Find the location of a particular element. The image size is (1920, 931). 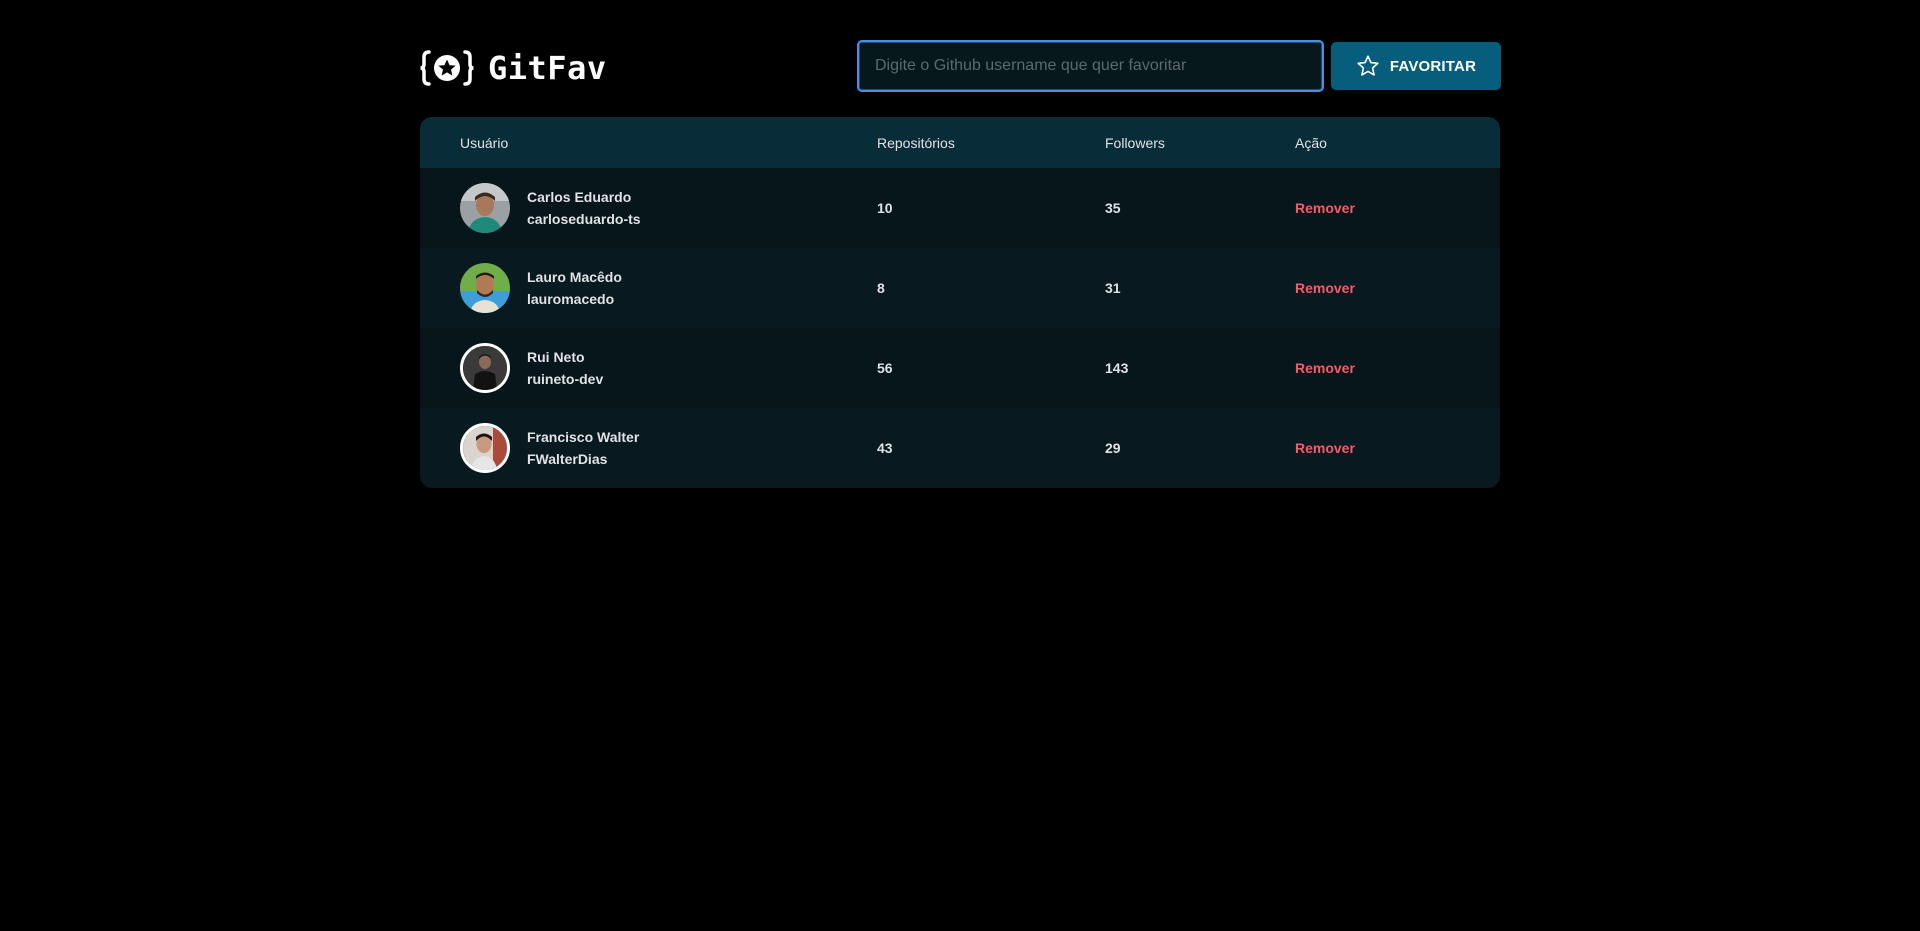

user-login: FWalterDias is located at coordinates (567, 459).